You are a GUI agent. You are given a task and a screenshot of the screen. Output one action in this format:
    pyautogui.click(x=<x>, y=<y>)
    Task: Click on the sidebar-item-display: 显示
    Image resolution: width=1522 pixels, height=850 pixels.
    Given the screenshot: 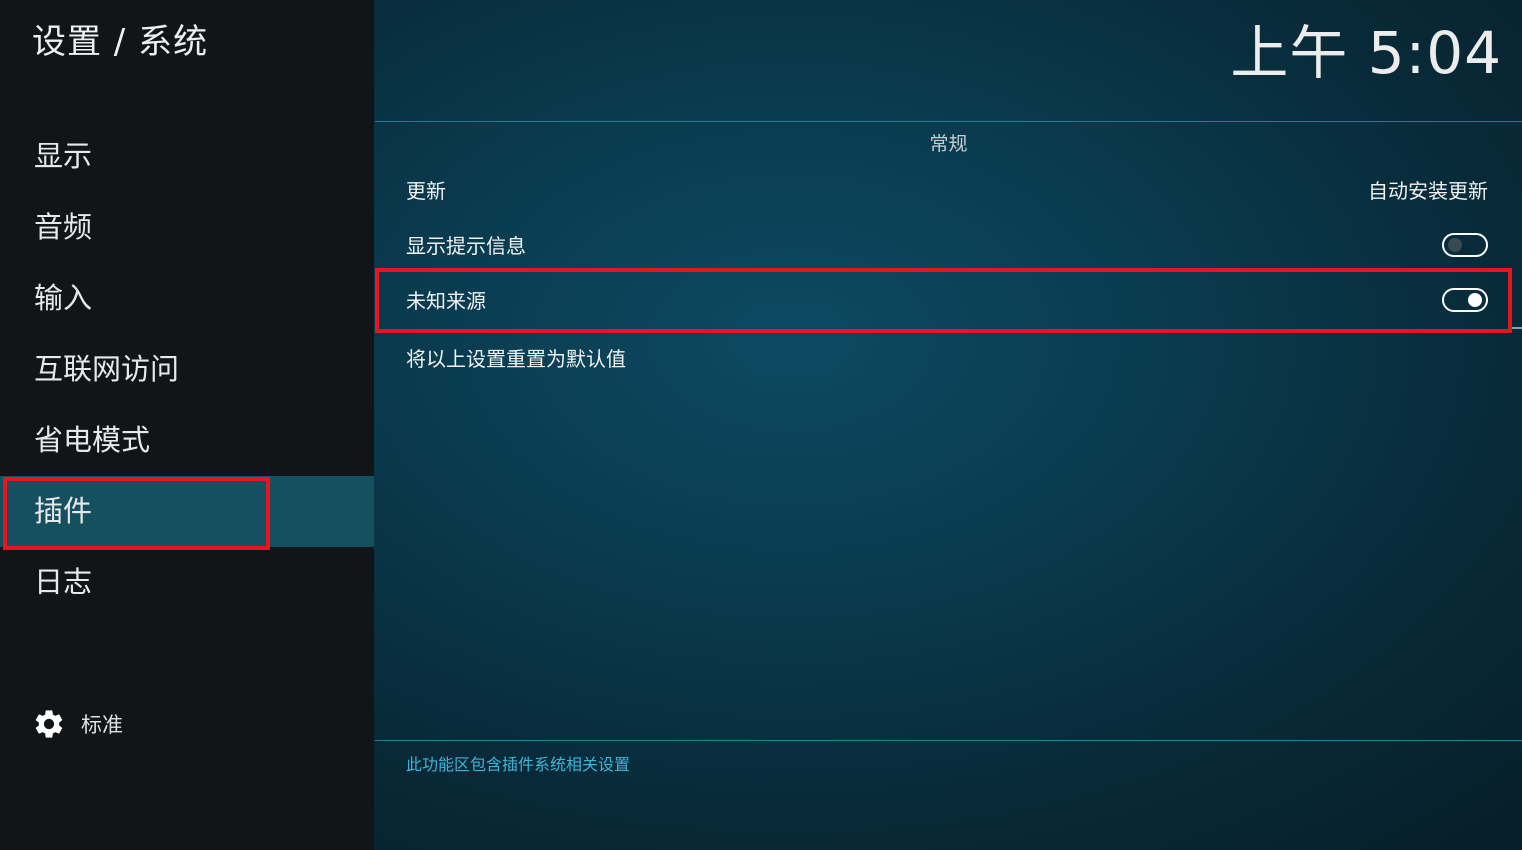 What is the action you would take?
    pyautogui.click(x=187, y=156)
    